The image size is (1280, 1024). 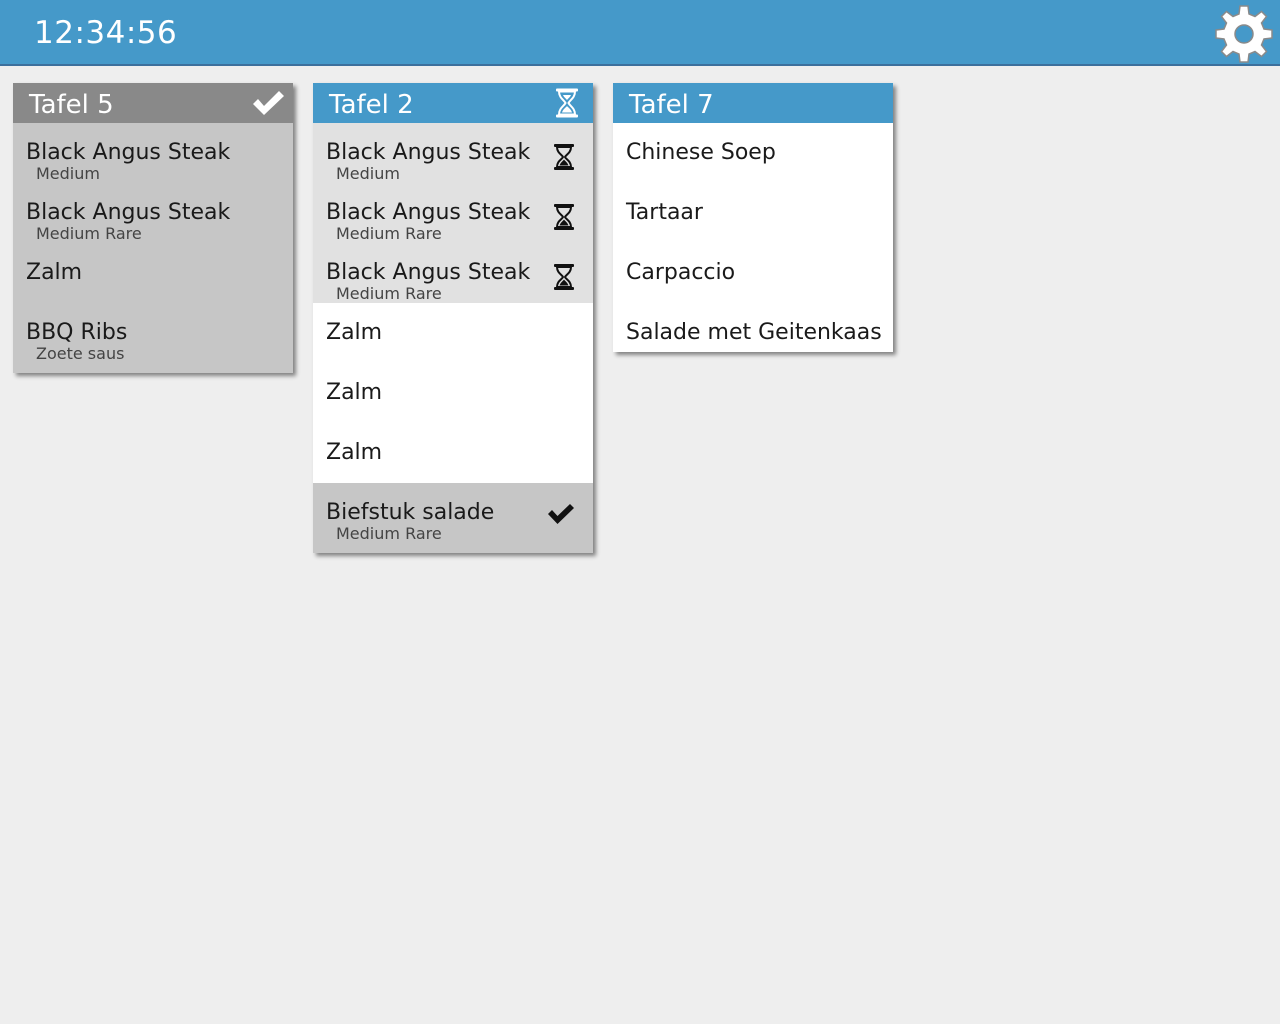 What do you see at coordinates (80, 353) in the screenshot?
I see `order-modifier: Zoete saus` at bounding box center [80, 353].